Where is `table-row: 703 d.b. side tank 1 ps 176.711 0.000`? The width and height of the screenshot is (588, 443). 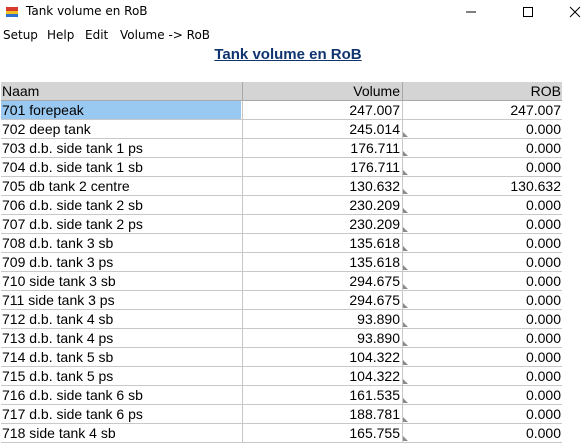
table-row: 703 d.b. side tank 1 ps 176.711 0.000 is located at coordinates (281, 148).